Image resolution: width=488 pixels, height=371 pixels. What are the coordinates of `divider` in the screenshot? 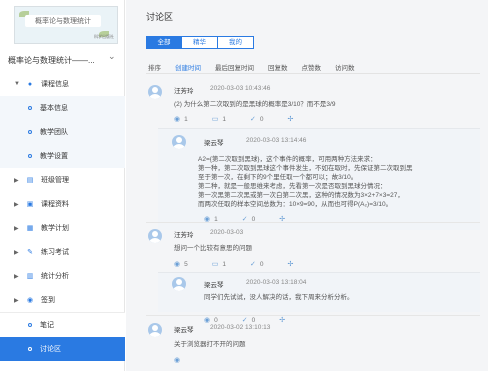 It's located at (313, 315).